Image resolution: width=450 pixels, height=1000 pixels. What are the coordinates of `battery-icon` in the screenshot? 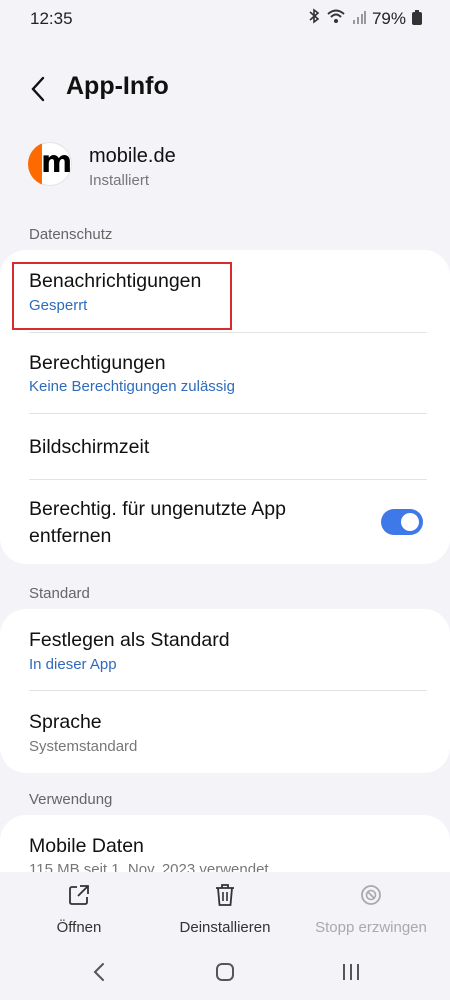 It's located at (417, 17).